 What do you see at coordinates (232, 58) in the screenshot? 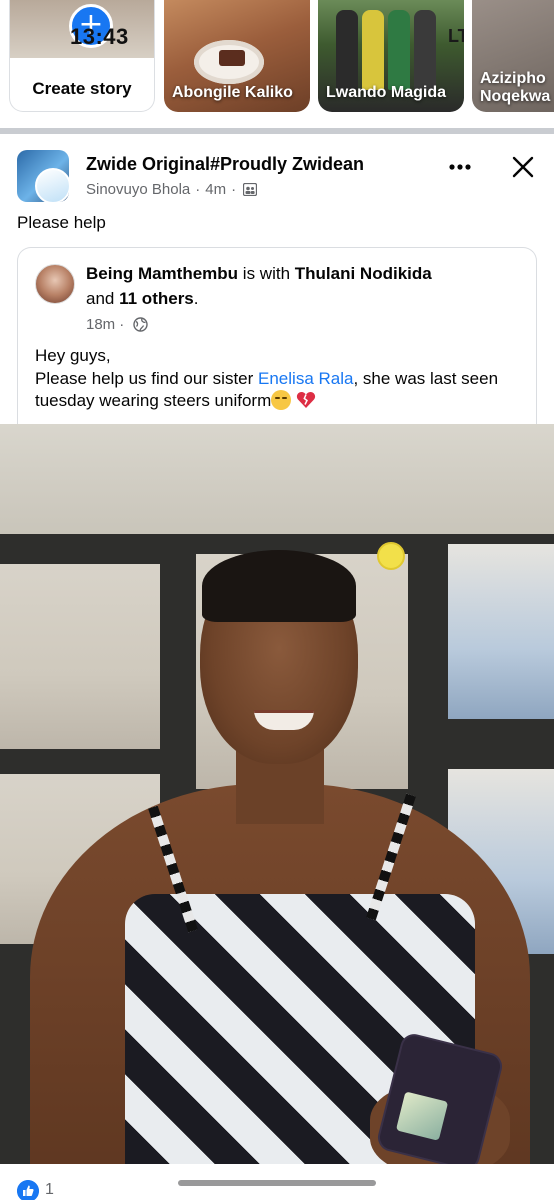
I see `story-thumbnail-detail` at bounding box center [232, 58].